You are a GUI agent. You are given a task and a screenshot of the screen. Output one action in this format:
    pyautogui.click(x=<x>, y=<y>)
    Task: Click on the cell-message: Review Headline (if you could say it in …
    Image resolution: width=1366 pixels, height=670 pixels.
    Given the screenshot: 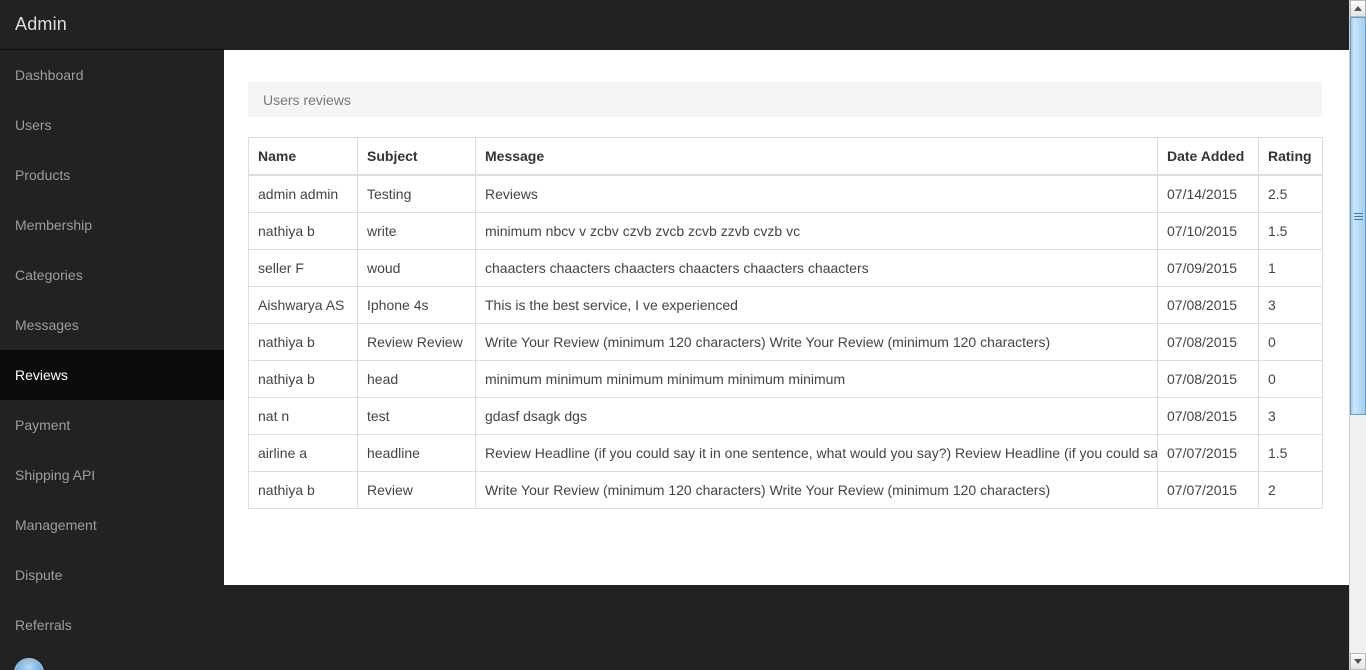 What is the action you would take?
    pyautogui.click(x=816, y=452)
    